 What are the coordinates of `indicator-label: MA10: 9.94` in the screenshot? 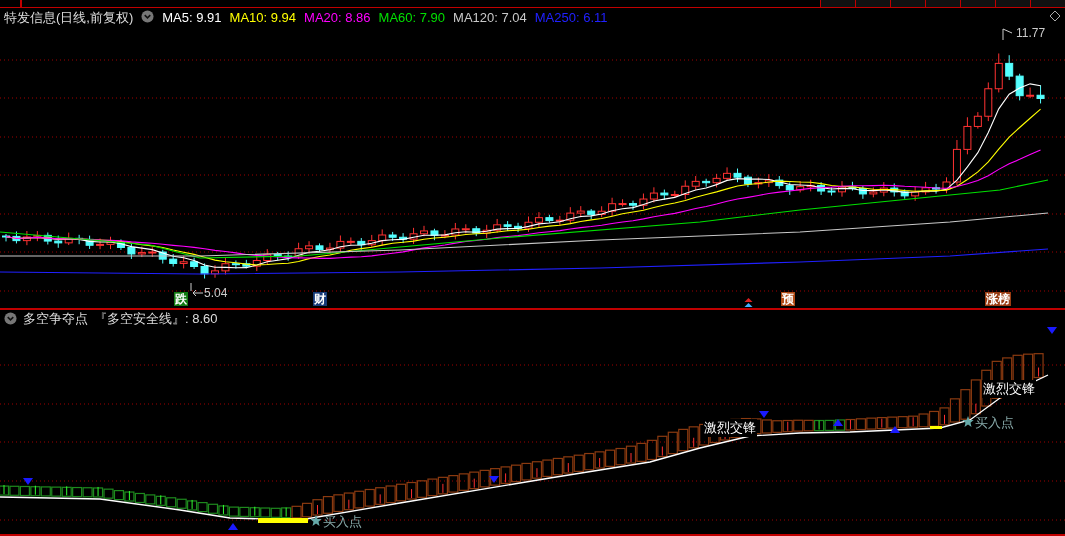 It's located at (263, 17).